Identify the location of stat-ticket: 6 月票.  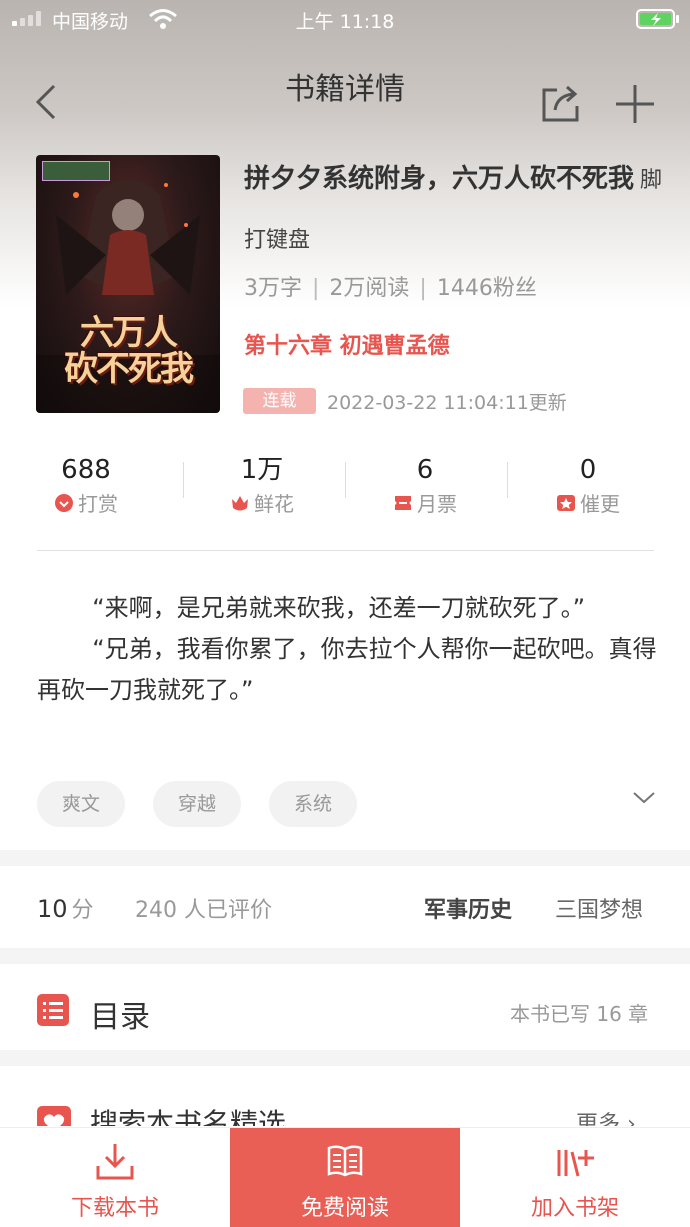
(425, 485).